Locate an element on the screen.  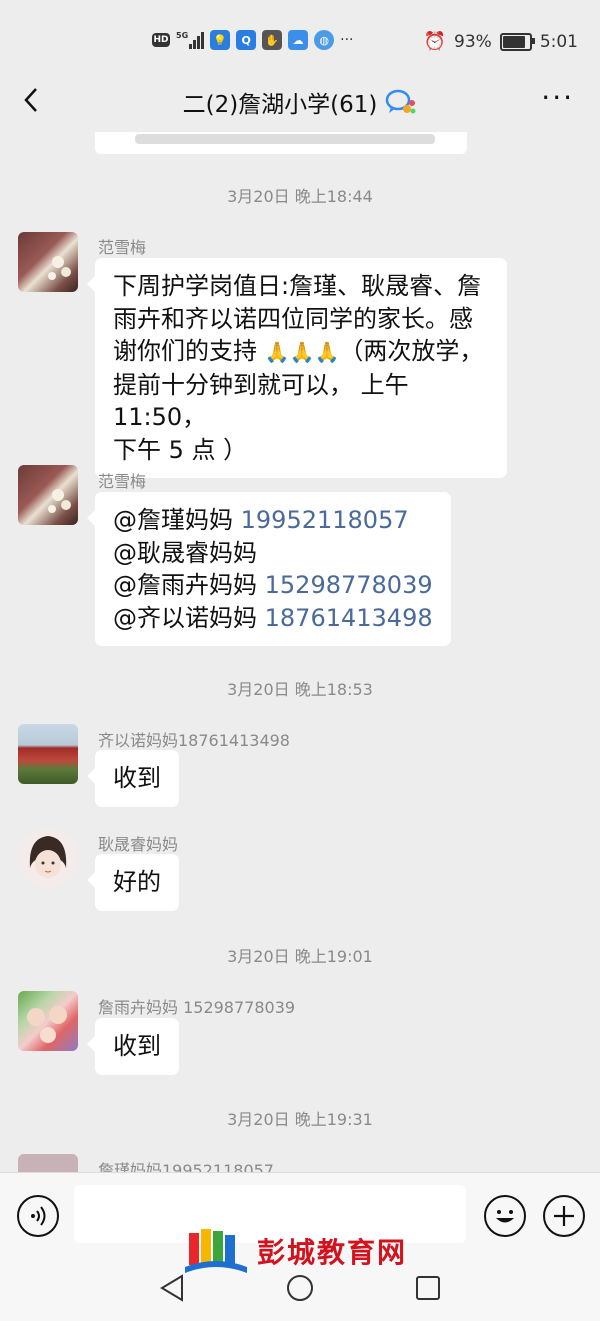
browser-icon: ◍ is located at coordinates (324, 40).